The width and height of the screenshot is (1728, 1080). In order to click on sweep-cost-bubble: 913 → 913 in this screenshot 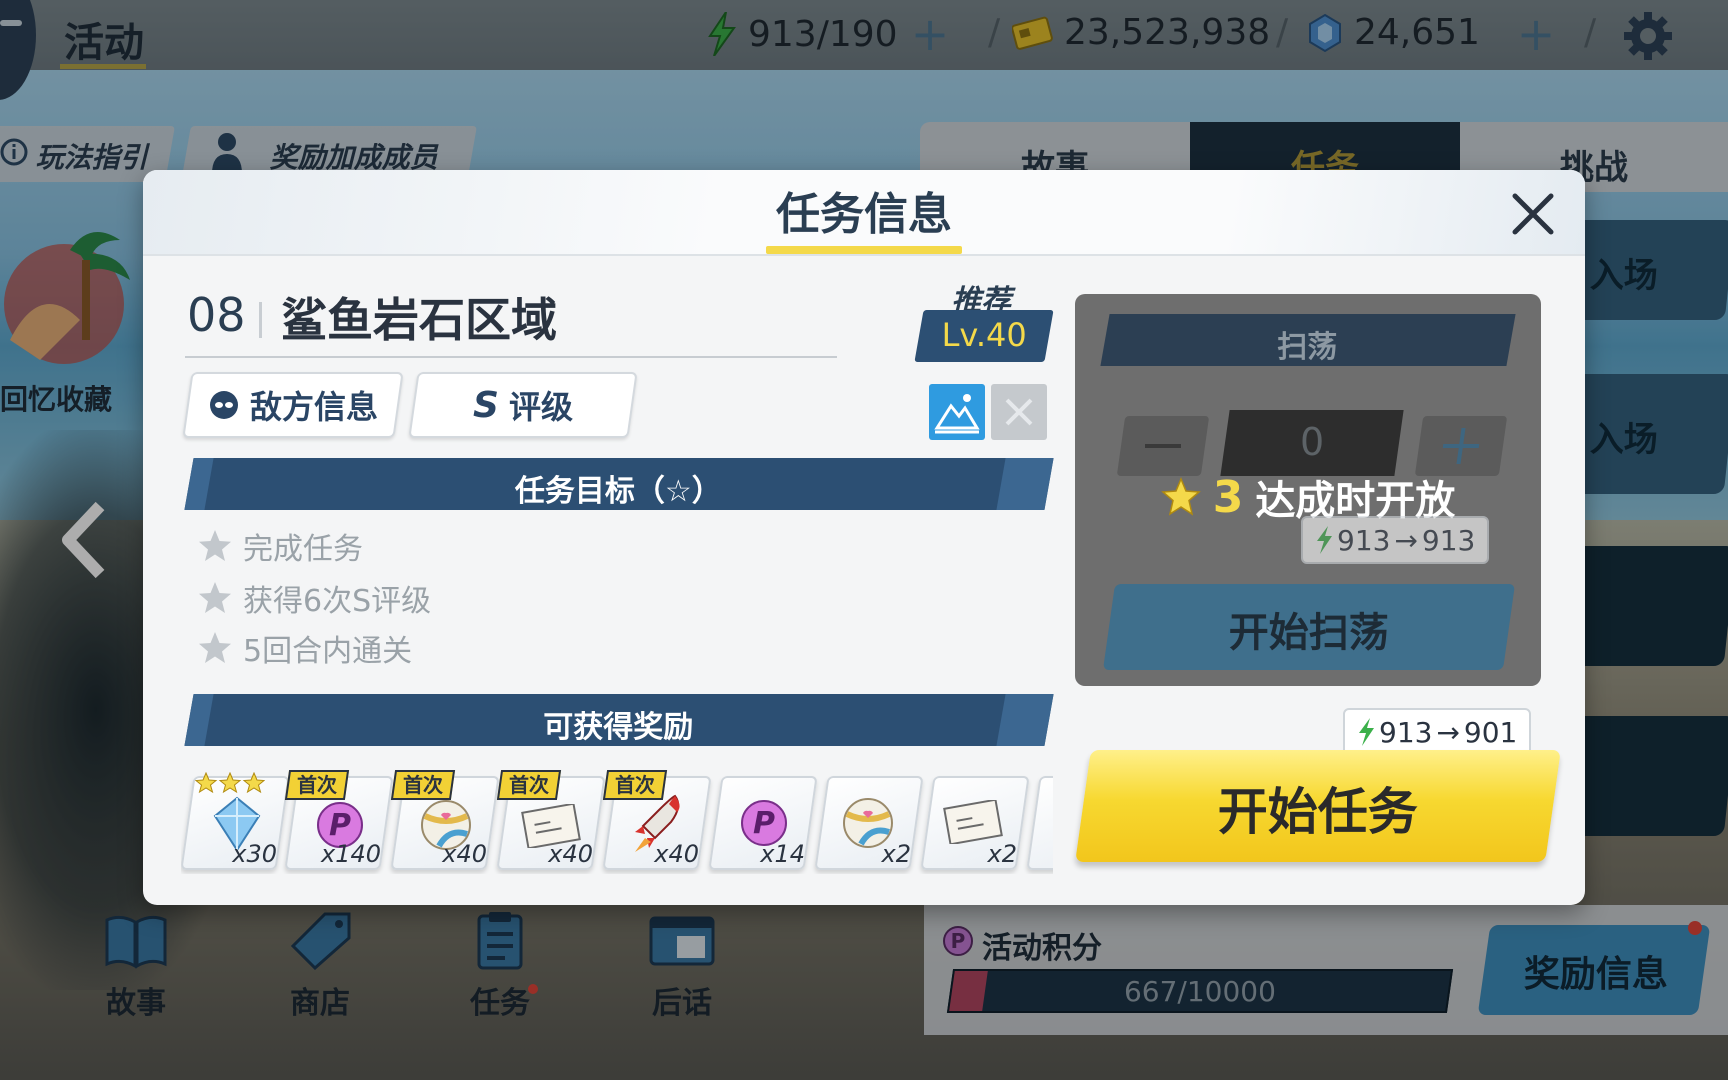, I will do `click(1395, 540)`.